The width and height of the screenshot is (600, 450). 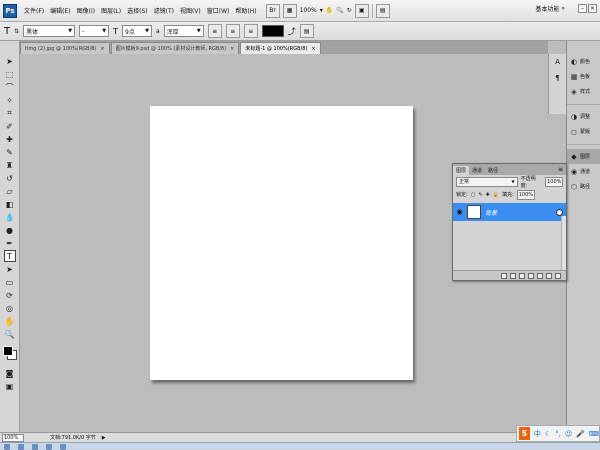 I want to click on character-panel-button: ▤, so click(x=306, y=31).